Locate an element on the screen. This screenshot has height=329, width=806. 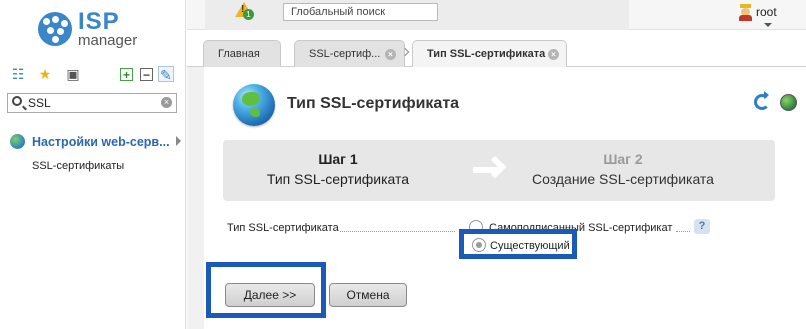
tab-home: Главная is located at coordinates (242, 53).